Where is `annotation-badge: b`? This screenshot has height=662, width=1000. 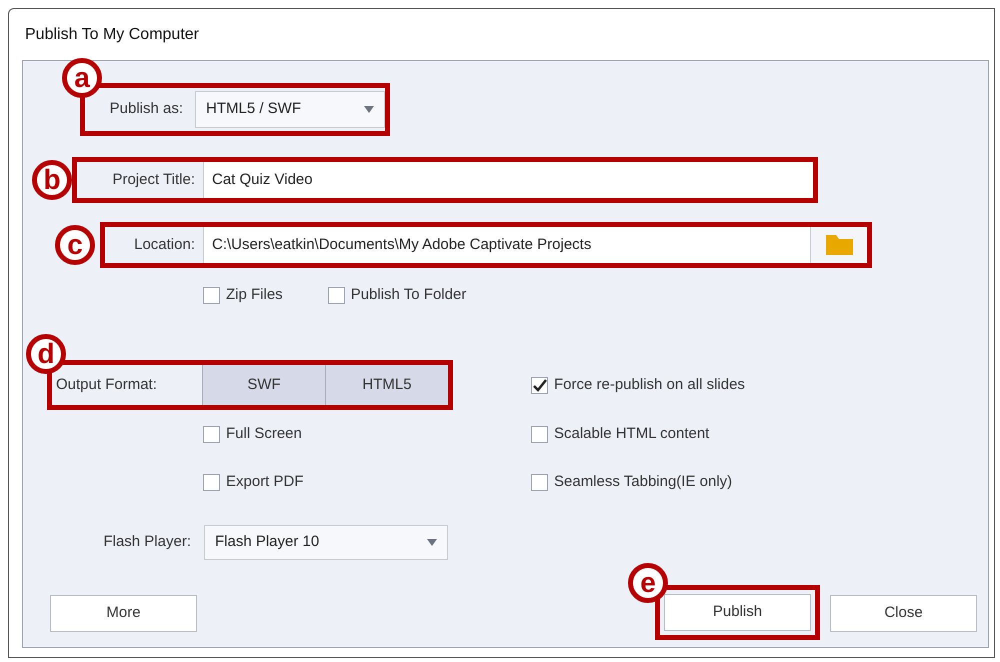
annotation-badge: b is located at coordinates (52, 180).